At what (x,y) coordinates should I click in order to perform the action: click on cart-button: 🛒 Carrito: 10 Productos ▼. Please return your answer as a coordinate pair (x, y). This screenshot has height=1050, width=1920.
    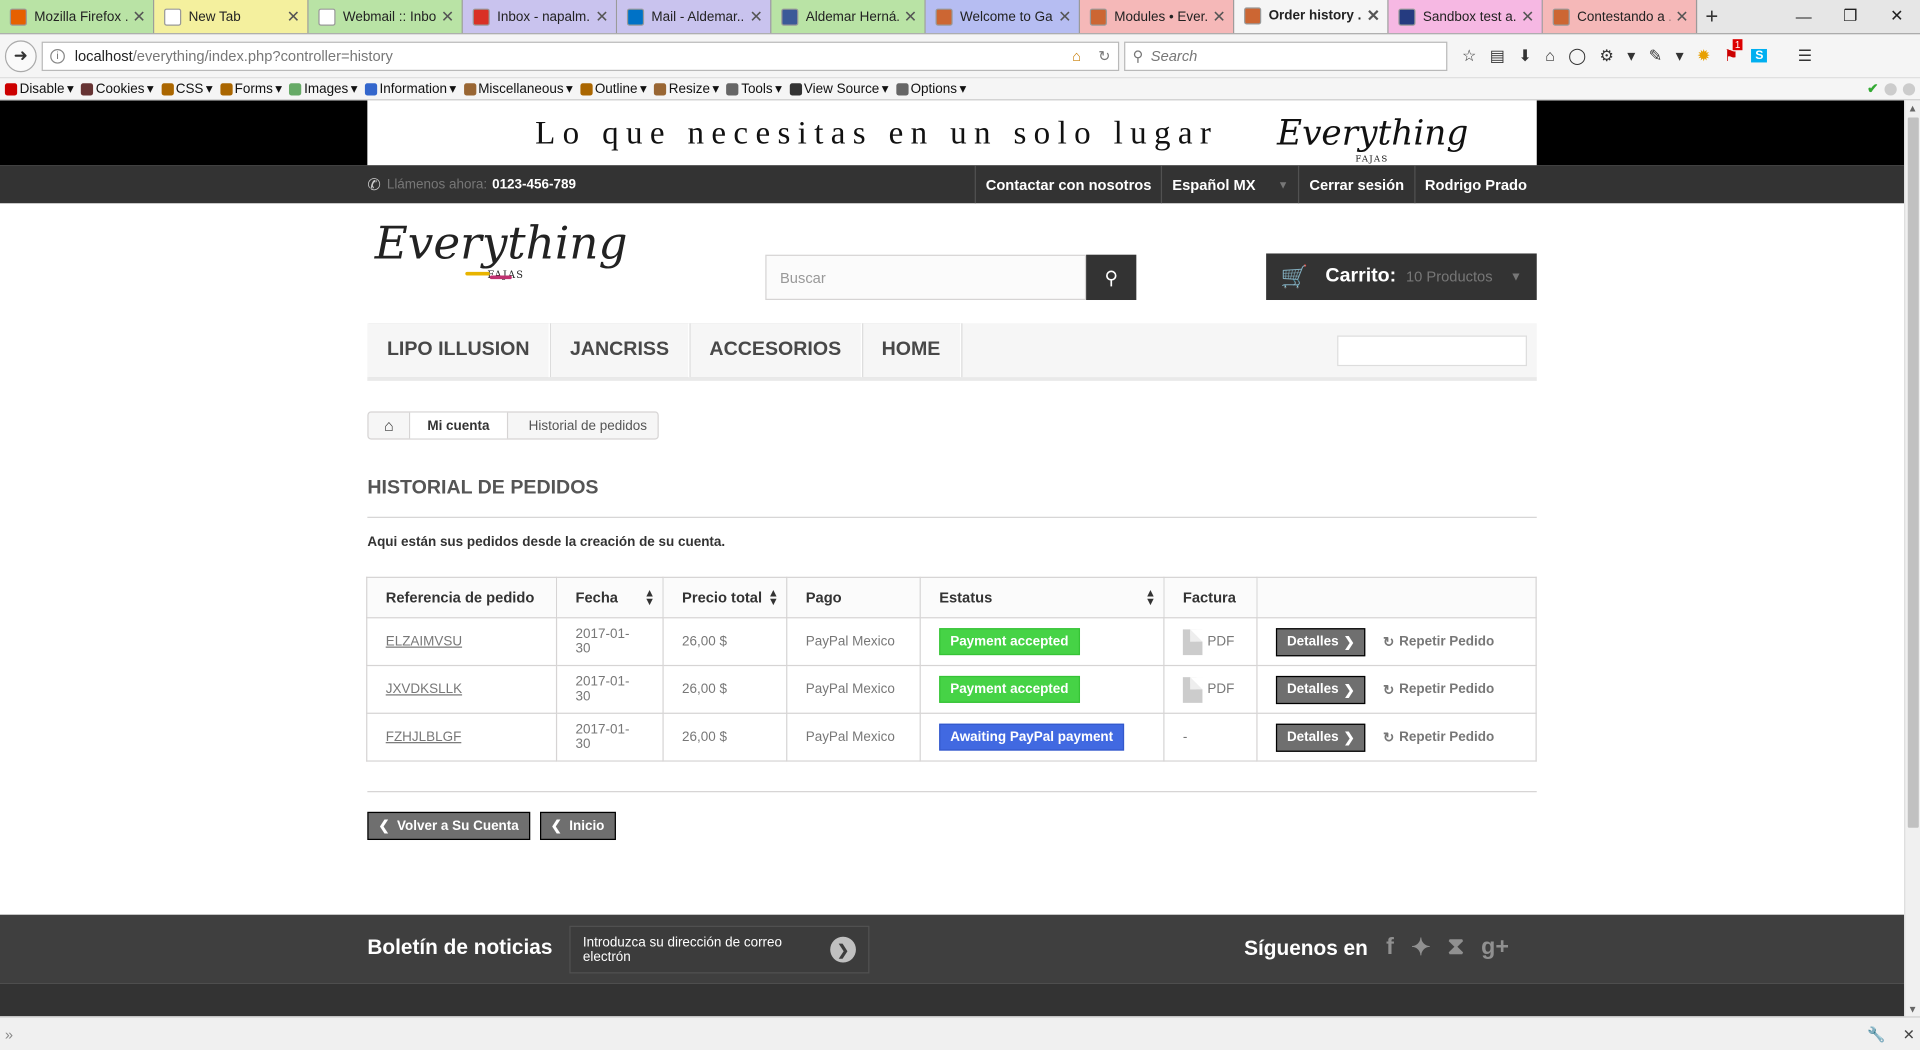
    Looking at the image, I should click on (1401, 277).